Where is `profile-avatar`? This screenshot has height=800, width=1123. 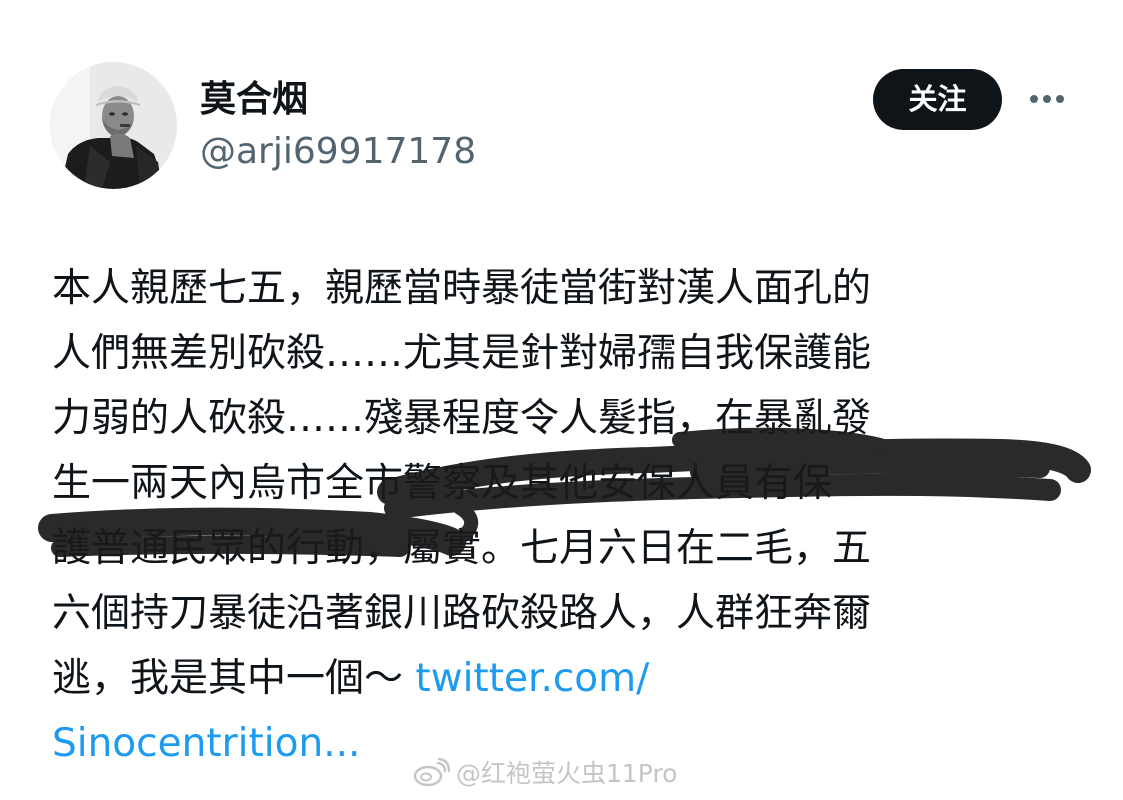
profile-avatar is located at coordinates (113, 125).